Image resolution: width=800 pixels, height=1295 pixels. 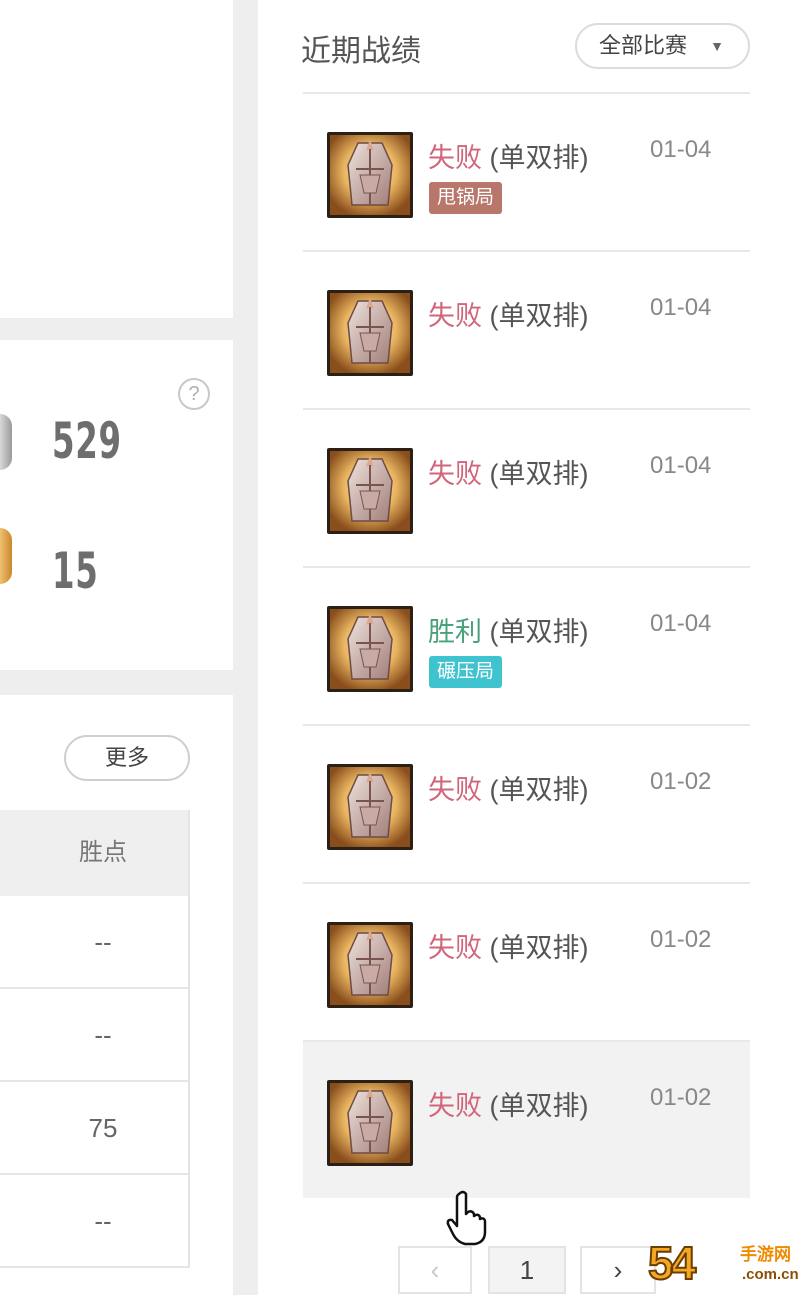 What do you see at coordinates (94, 853) in the screenshot?
I see `column-header-win-points: 胜点` at bounding box center [94, 853].